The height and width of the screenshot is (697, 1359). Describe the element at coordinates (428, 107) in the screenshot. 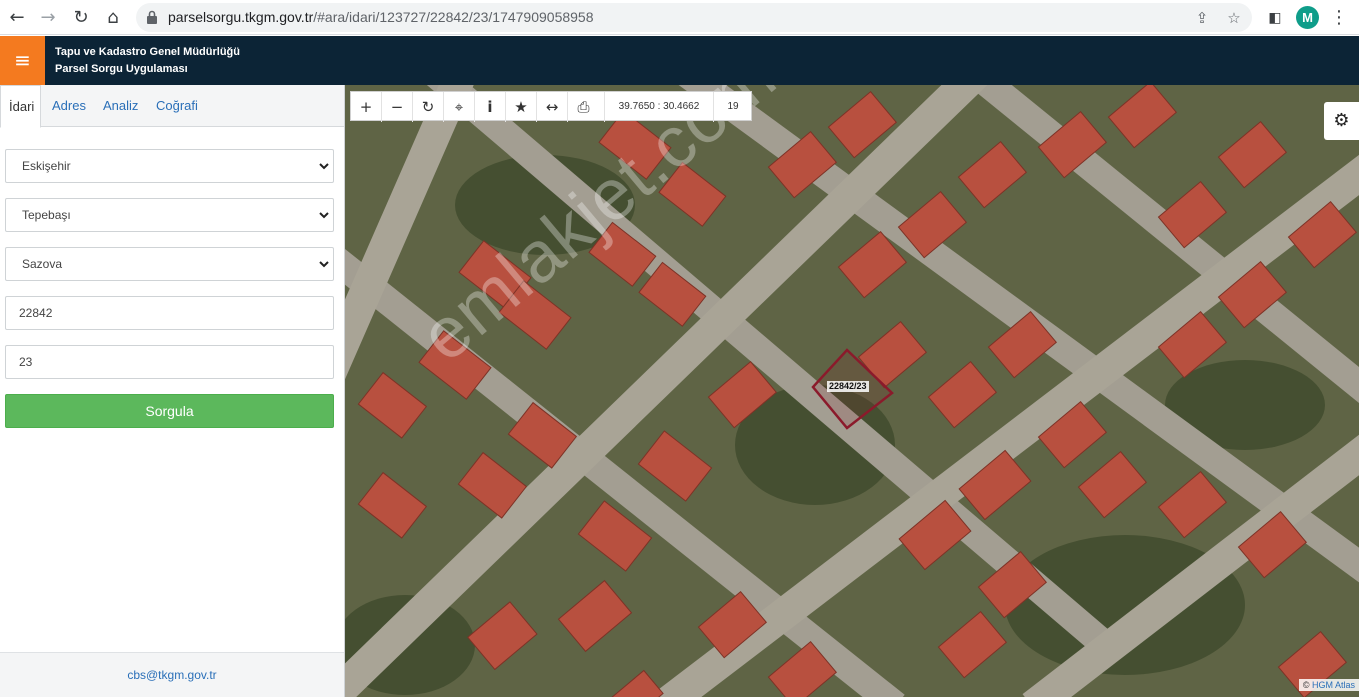

I see `refresh-icon: ↻` at that location.